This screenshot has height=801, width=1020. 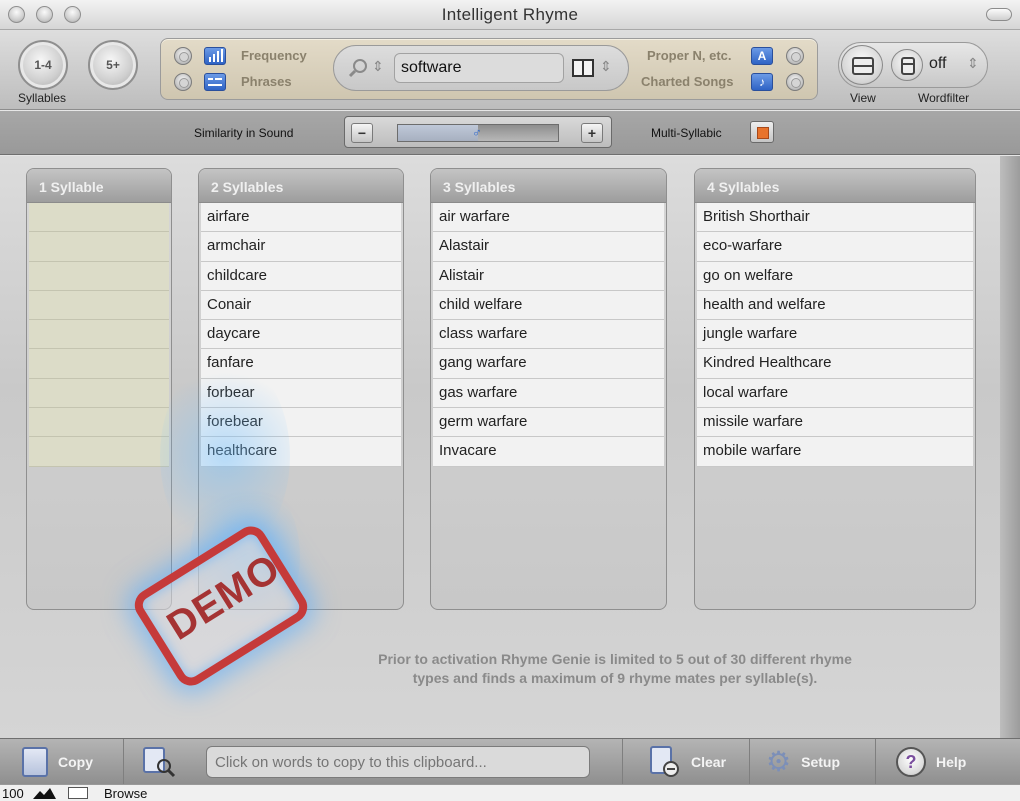 What do you see at coordinates (686, 762) in the screenshot?
I see `clear-button: Clear` at bounding box center [686, 762].